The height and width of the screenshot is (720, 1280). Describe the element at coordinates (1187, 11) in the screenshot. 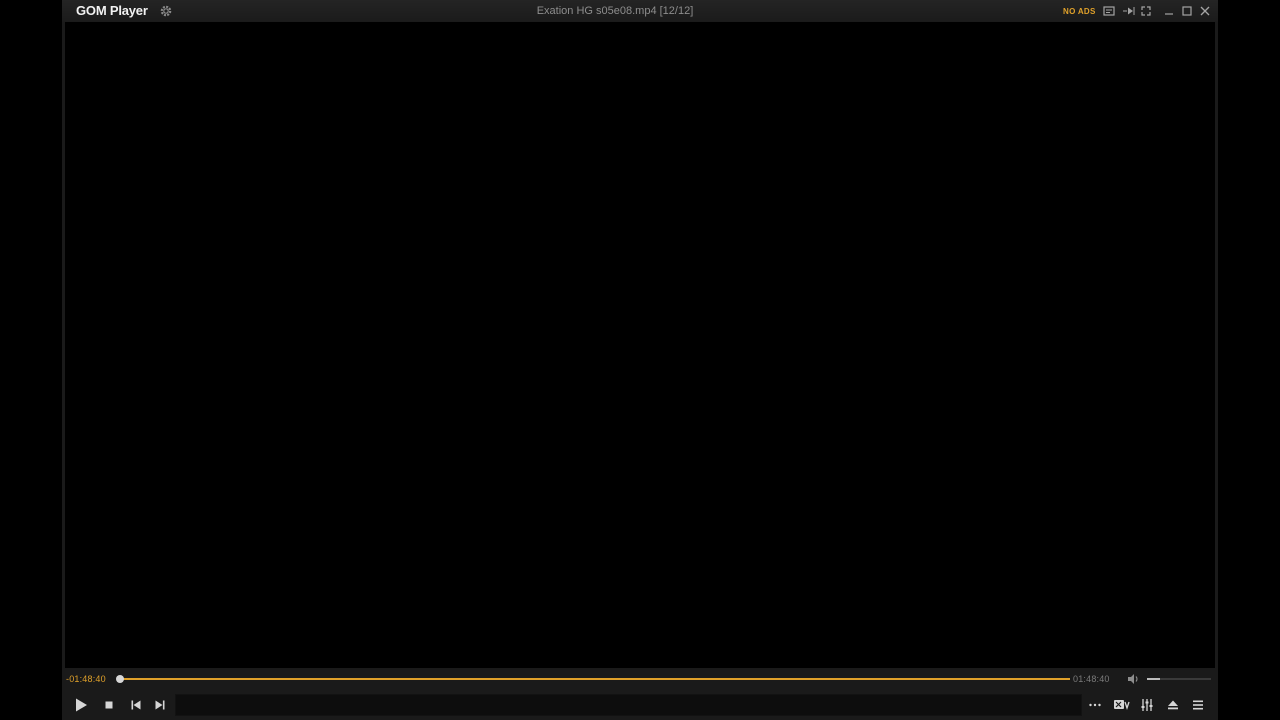

I see `maximize-icon` at that location.